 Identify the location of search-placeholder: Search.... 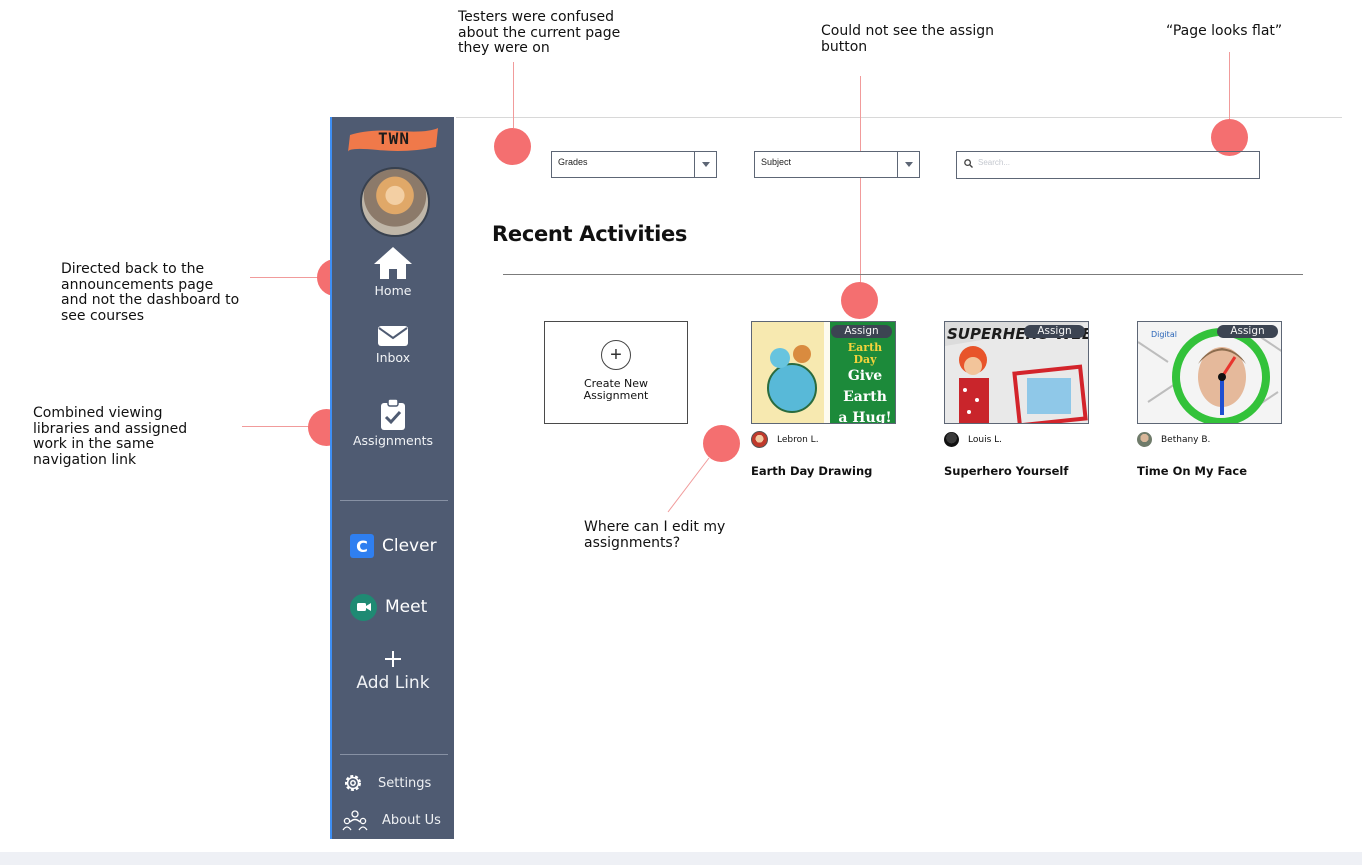
(994, 162).